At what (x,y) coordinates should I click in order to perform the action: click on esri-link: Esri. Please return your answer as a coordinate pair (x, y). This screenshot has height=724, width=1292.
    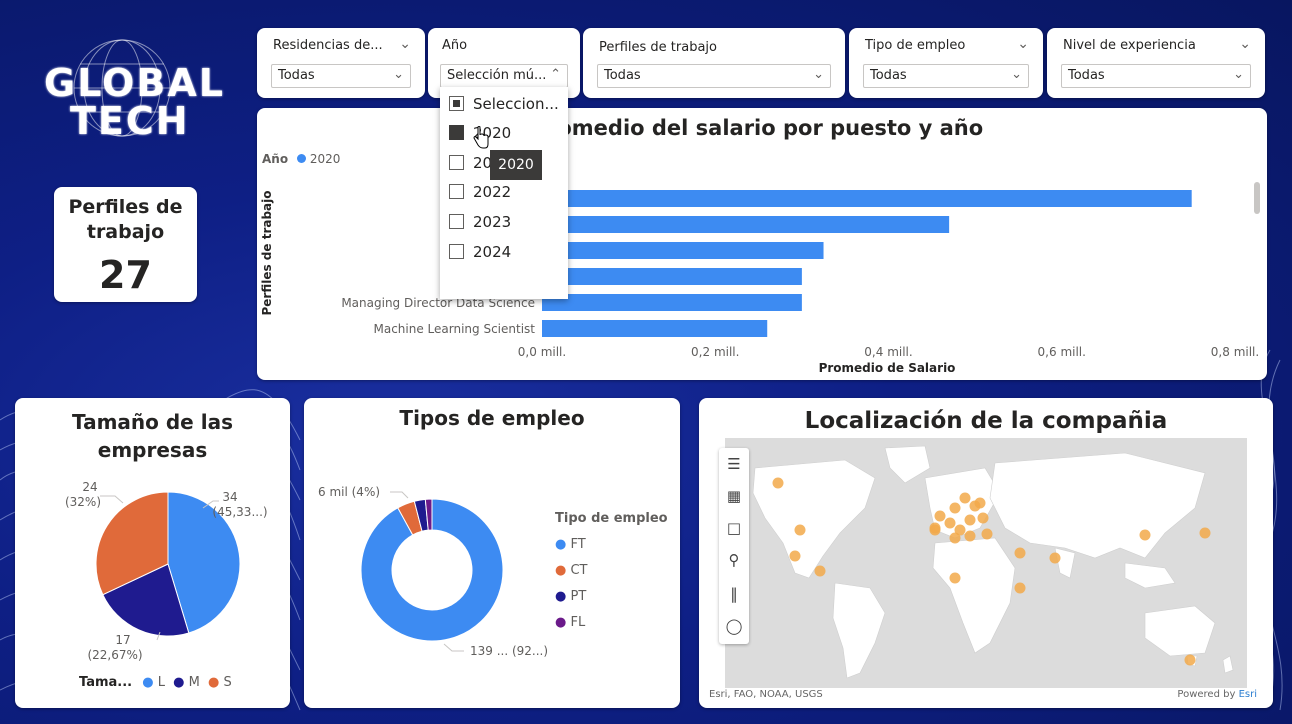
    Looking at the image, I should click on (1248, 694).